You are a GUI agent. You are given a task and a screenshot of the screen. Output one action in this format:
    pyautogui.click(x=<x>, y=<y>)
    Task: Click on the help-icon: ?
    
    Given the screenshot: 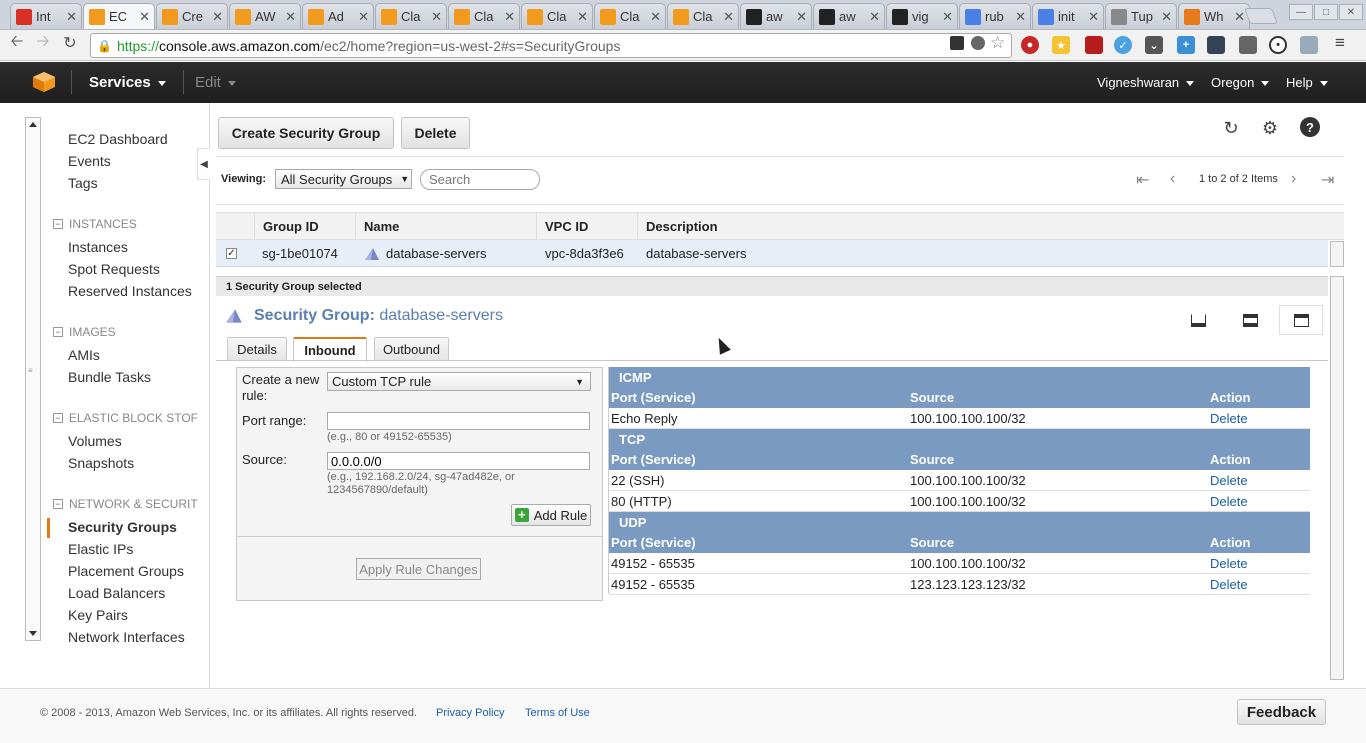 What is the action you would take?
    pyautogui.click(x=1310, y=127)
    